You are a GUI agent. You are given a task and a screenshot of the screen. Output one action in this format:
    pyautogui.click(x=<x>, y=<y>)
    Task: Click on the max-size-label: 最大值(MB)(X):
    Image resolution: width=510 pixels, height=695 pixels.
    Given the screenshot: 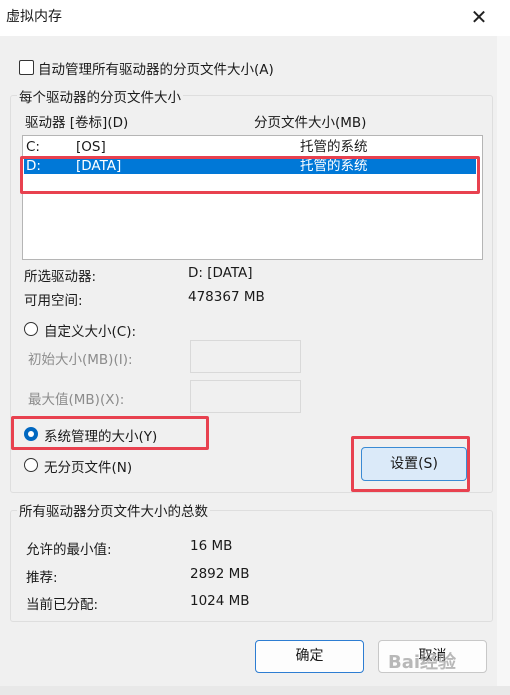 What is the action you would take?
    pyautogui.click(x=76, y=400)
    